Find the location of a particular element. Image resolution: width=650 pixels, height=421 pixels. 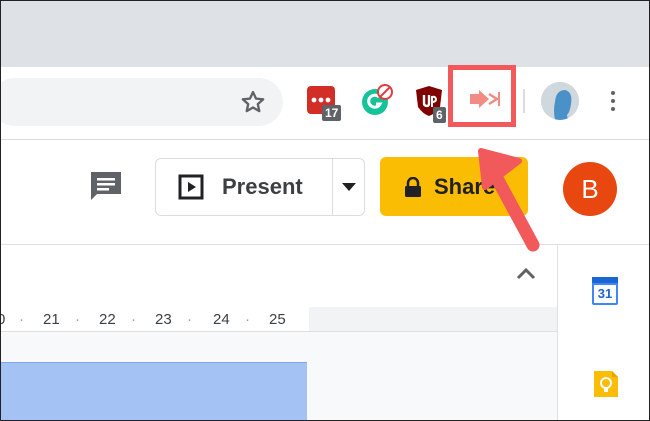

profile-person-icon is located at coordinates (560, 101).